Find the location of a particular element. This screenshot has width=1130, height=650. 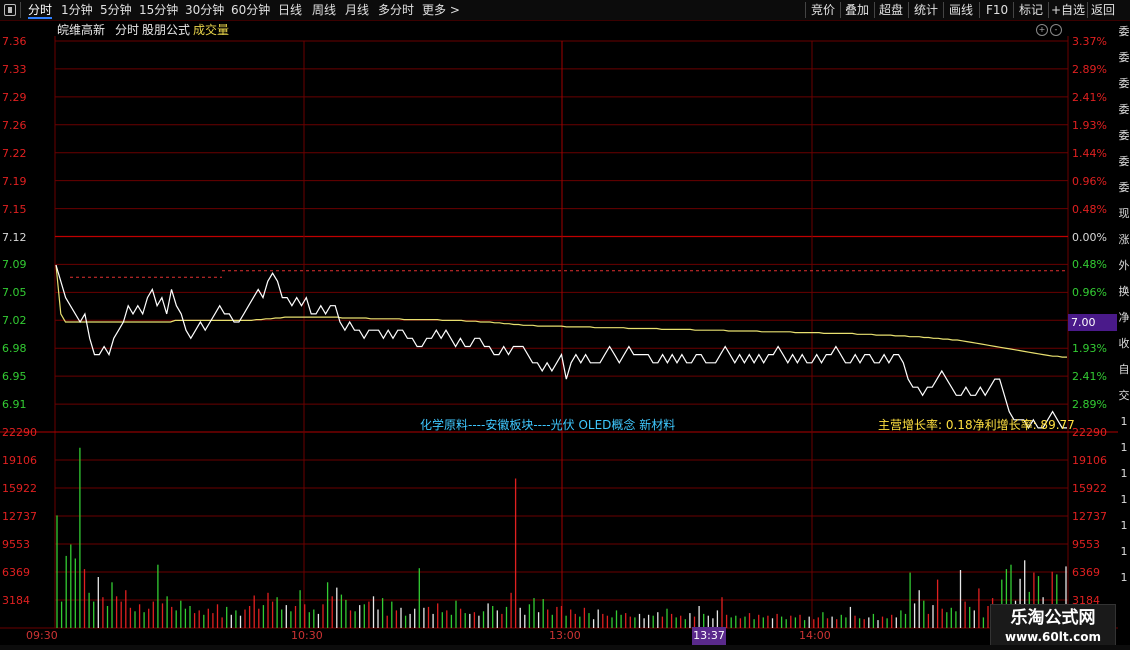

formula-label: 股朋公式 is located at coordinates (166, 30).